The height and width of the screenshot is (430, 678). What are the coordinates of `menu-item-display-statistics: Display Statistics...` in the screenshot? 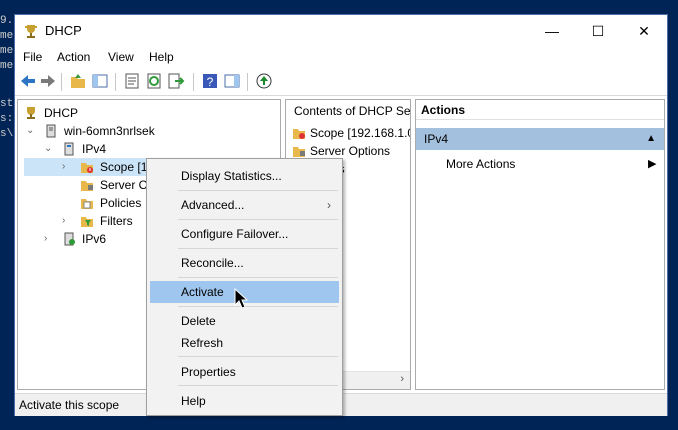 It's located at (244, 176).